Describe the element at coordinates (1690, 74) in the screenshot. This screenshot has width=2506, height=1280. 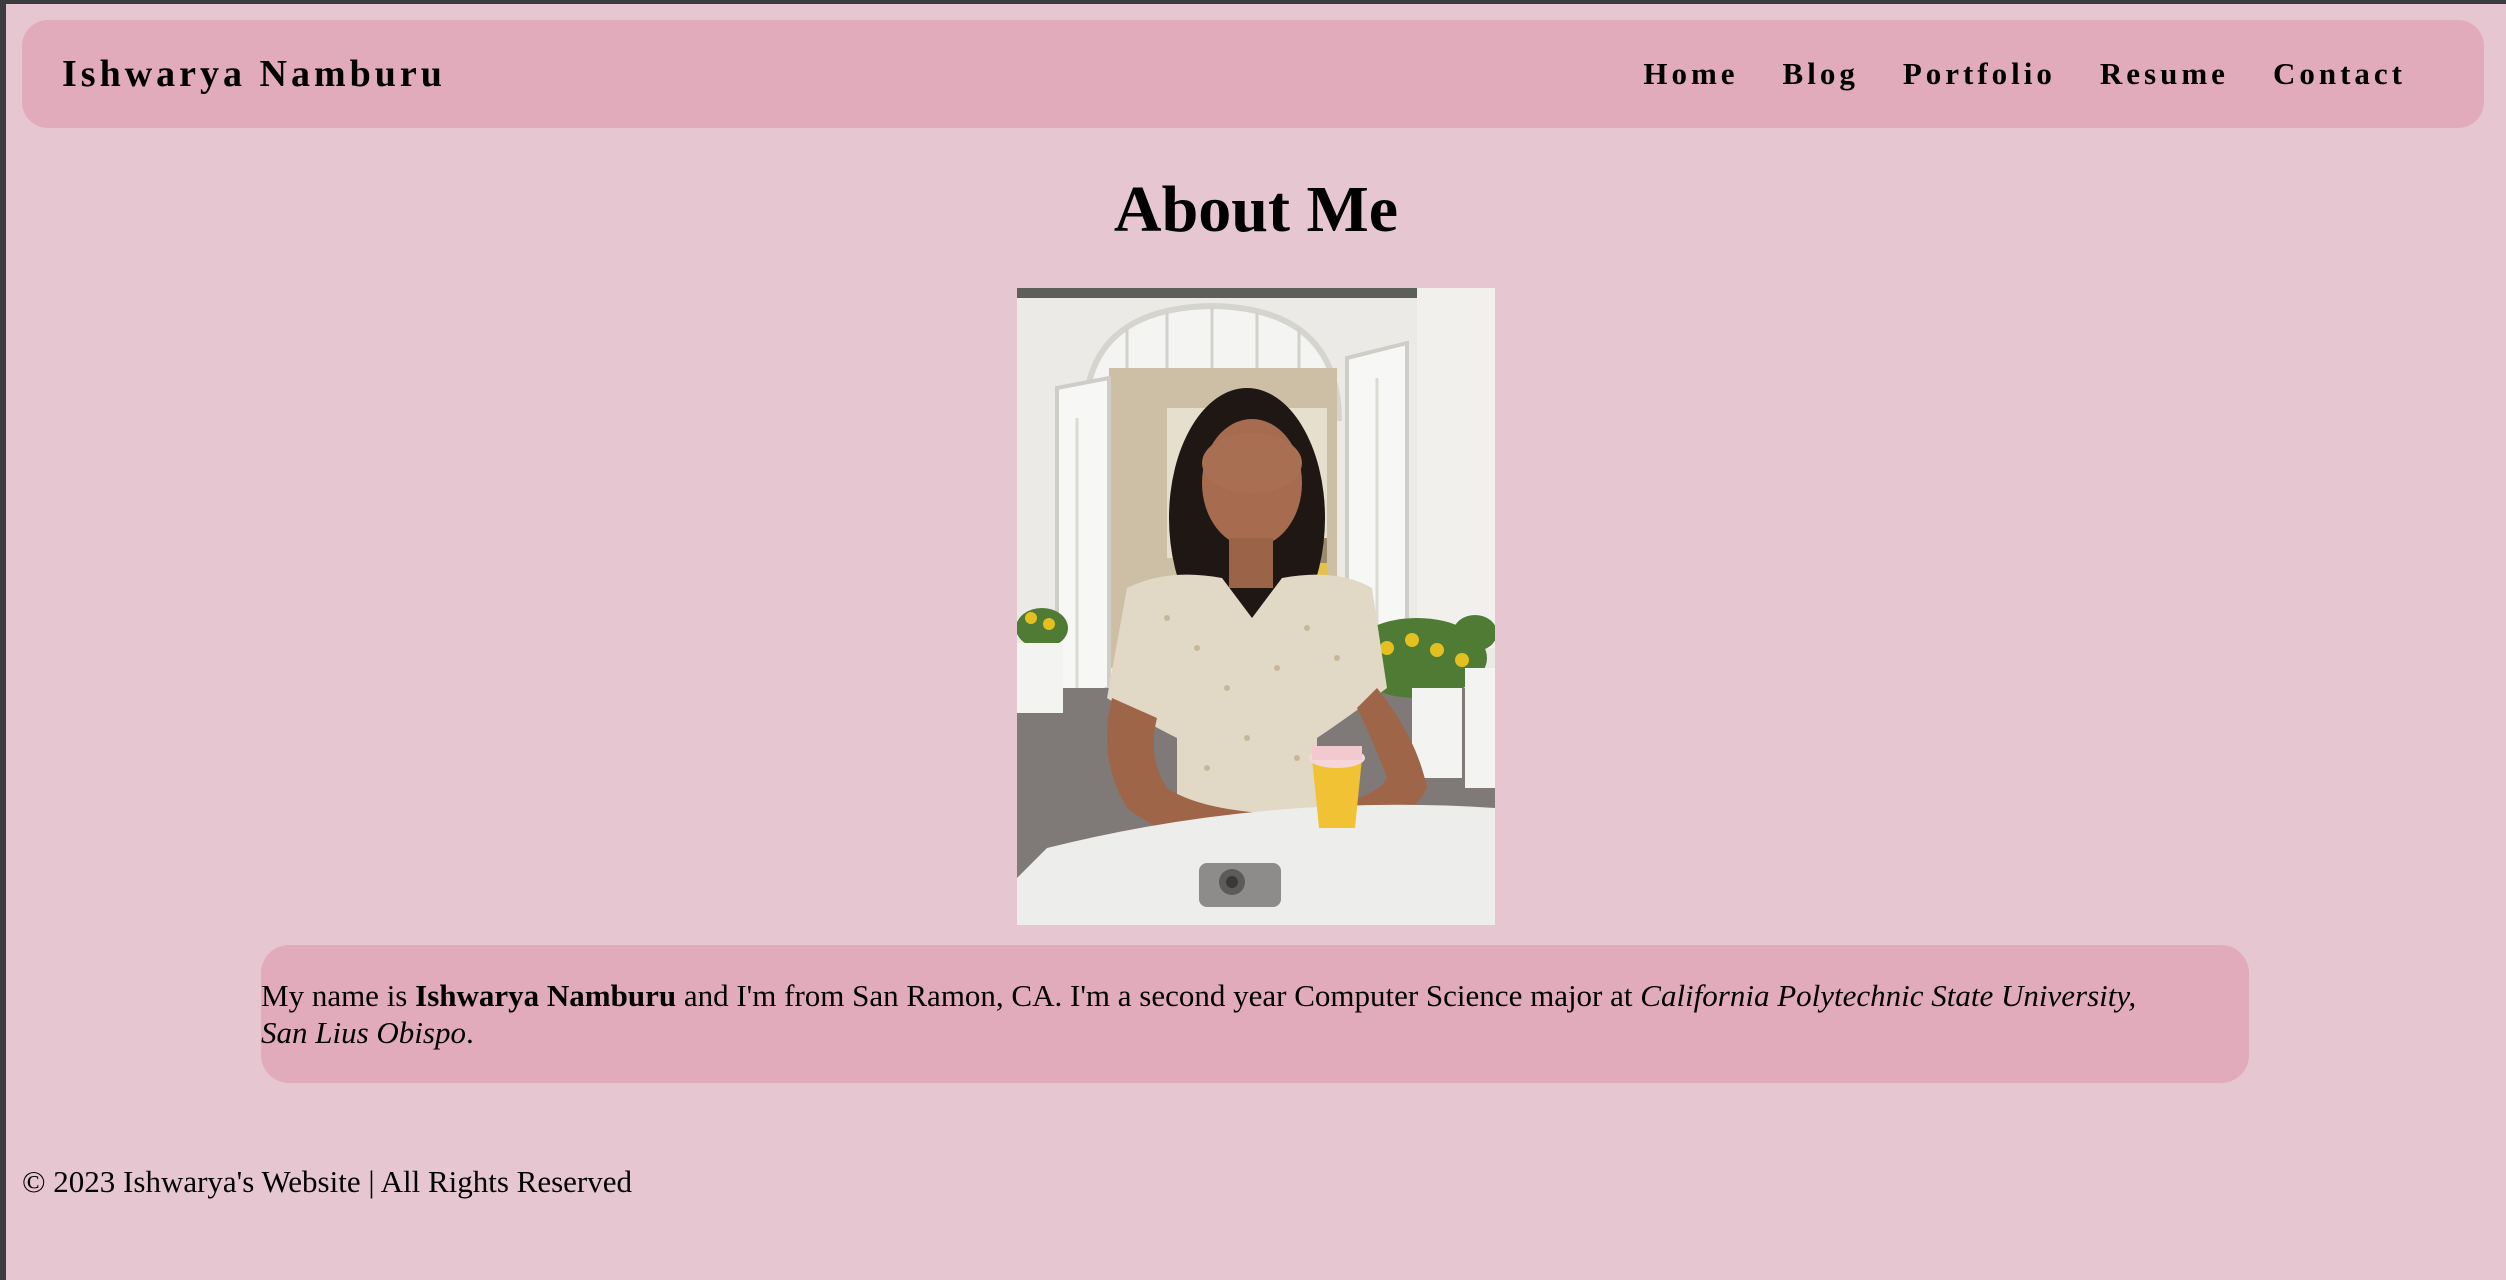
I see `nav-home-link: Home` at that location.